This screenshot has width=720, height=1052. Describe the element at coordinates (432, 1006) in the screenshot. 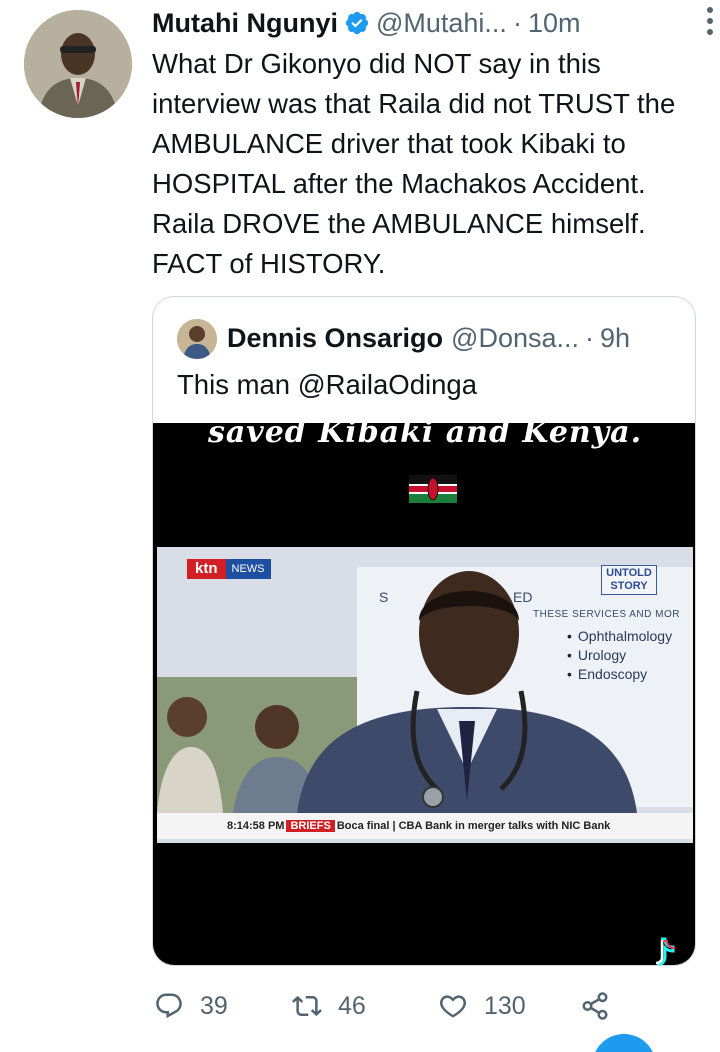

I see `tweet-actions: 39 46 130` at that location.